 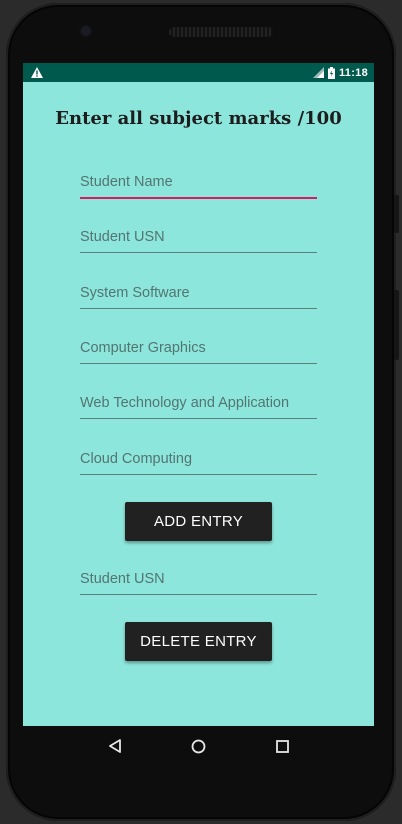 I want to click on warning-icon, so click(x=37, y=72).